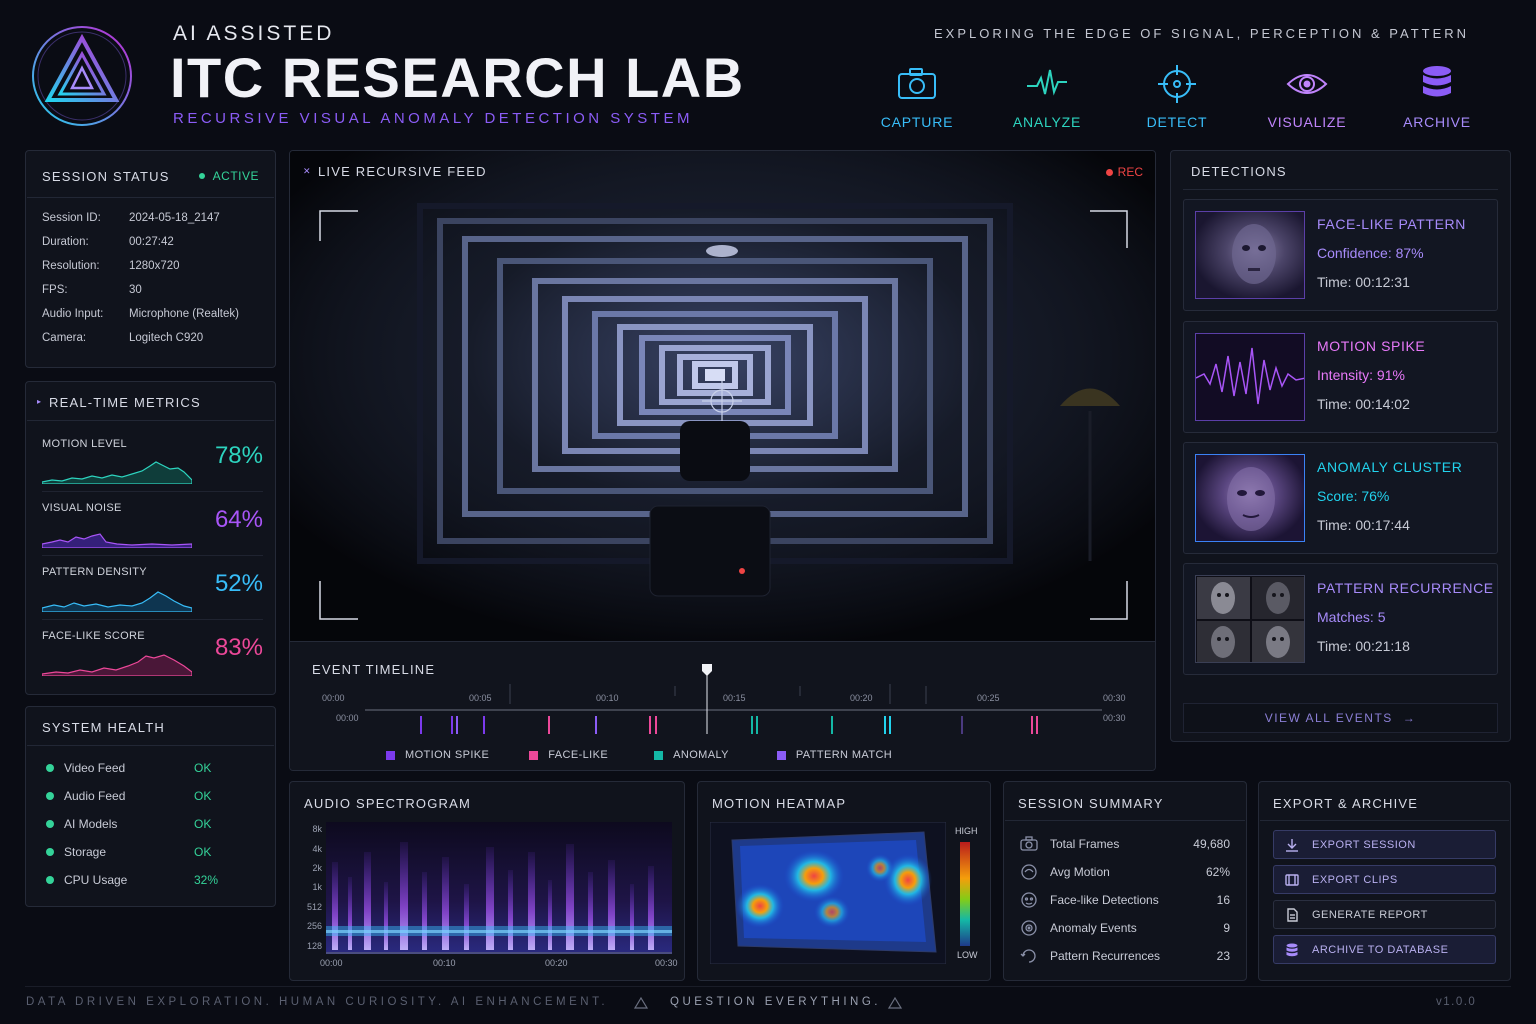 This screenshot has height=1024, width=1536. I want to click on legend-item: PATTERN MATCH, so click(834, 755).